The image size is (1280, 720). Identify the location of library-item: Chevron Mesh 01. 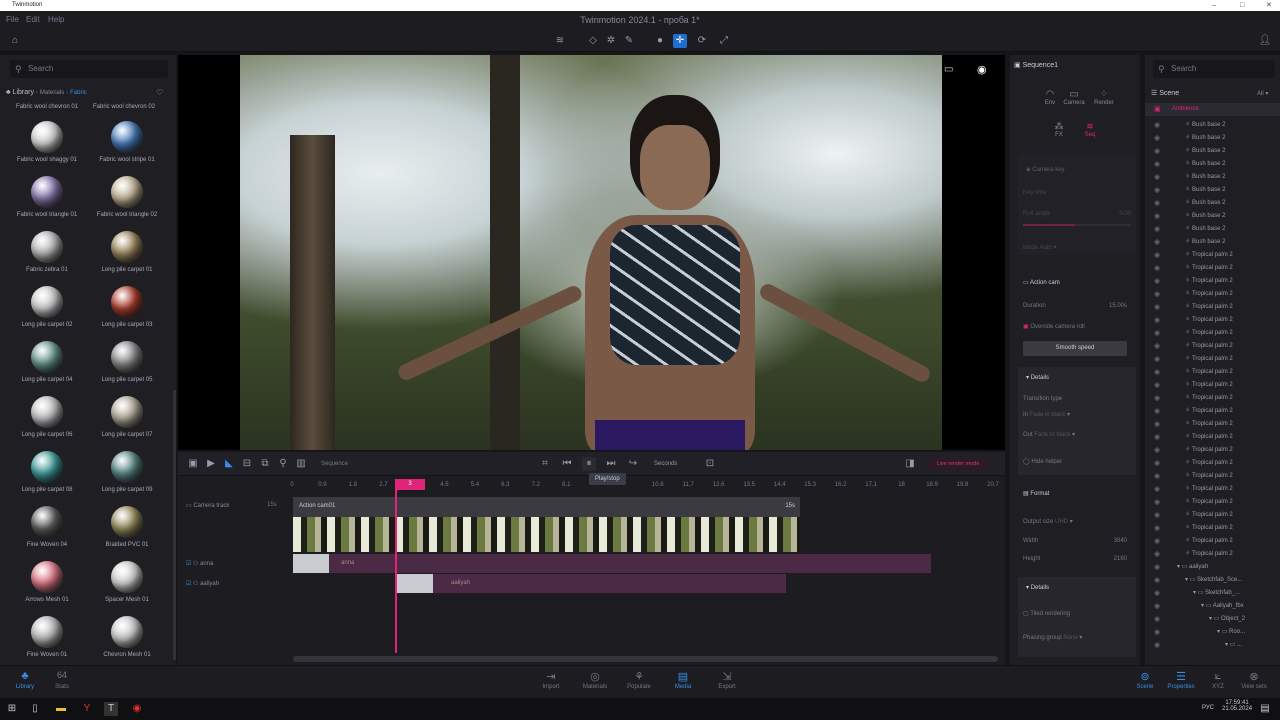
(127, 637).